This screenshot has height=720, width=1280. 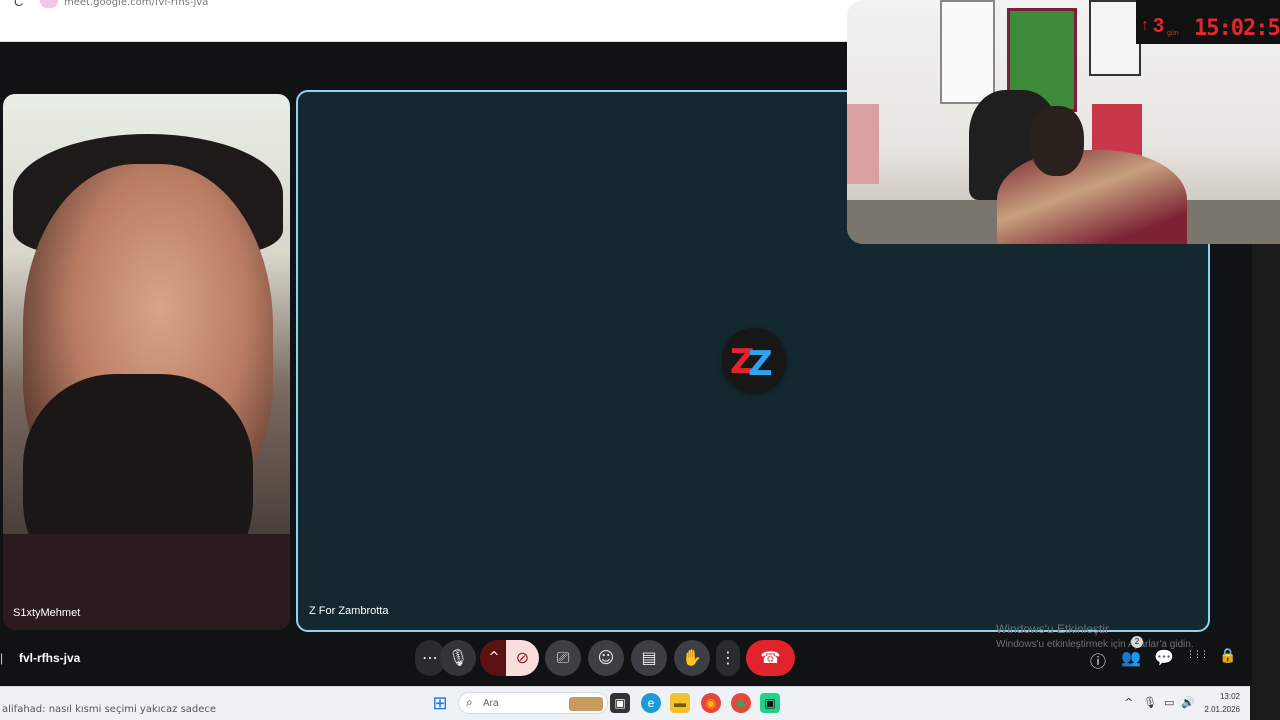 What do you see at coordinates (50, 658) in the screenshot?
I see `meeting-code: fvl-rfhs-jva` at bounding box center [50, 658].